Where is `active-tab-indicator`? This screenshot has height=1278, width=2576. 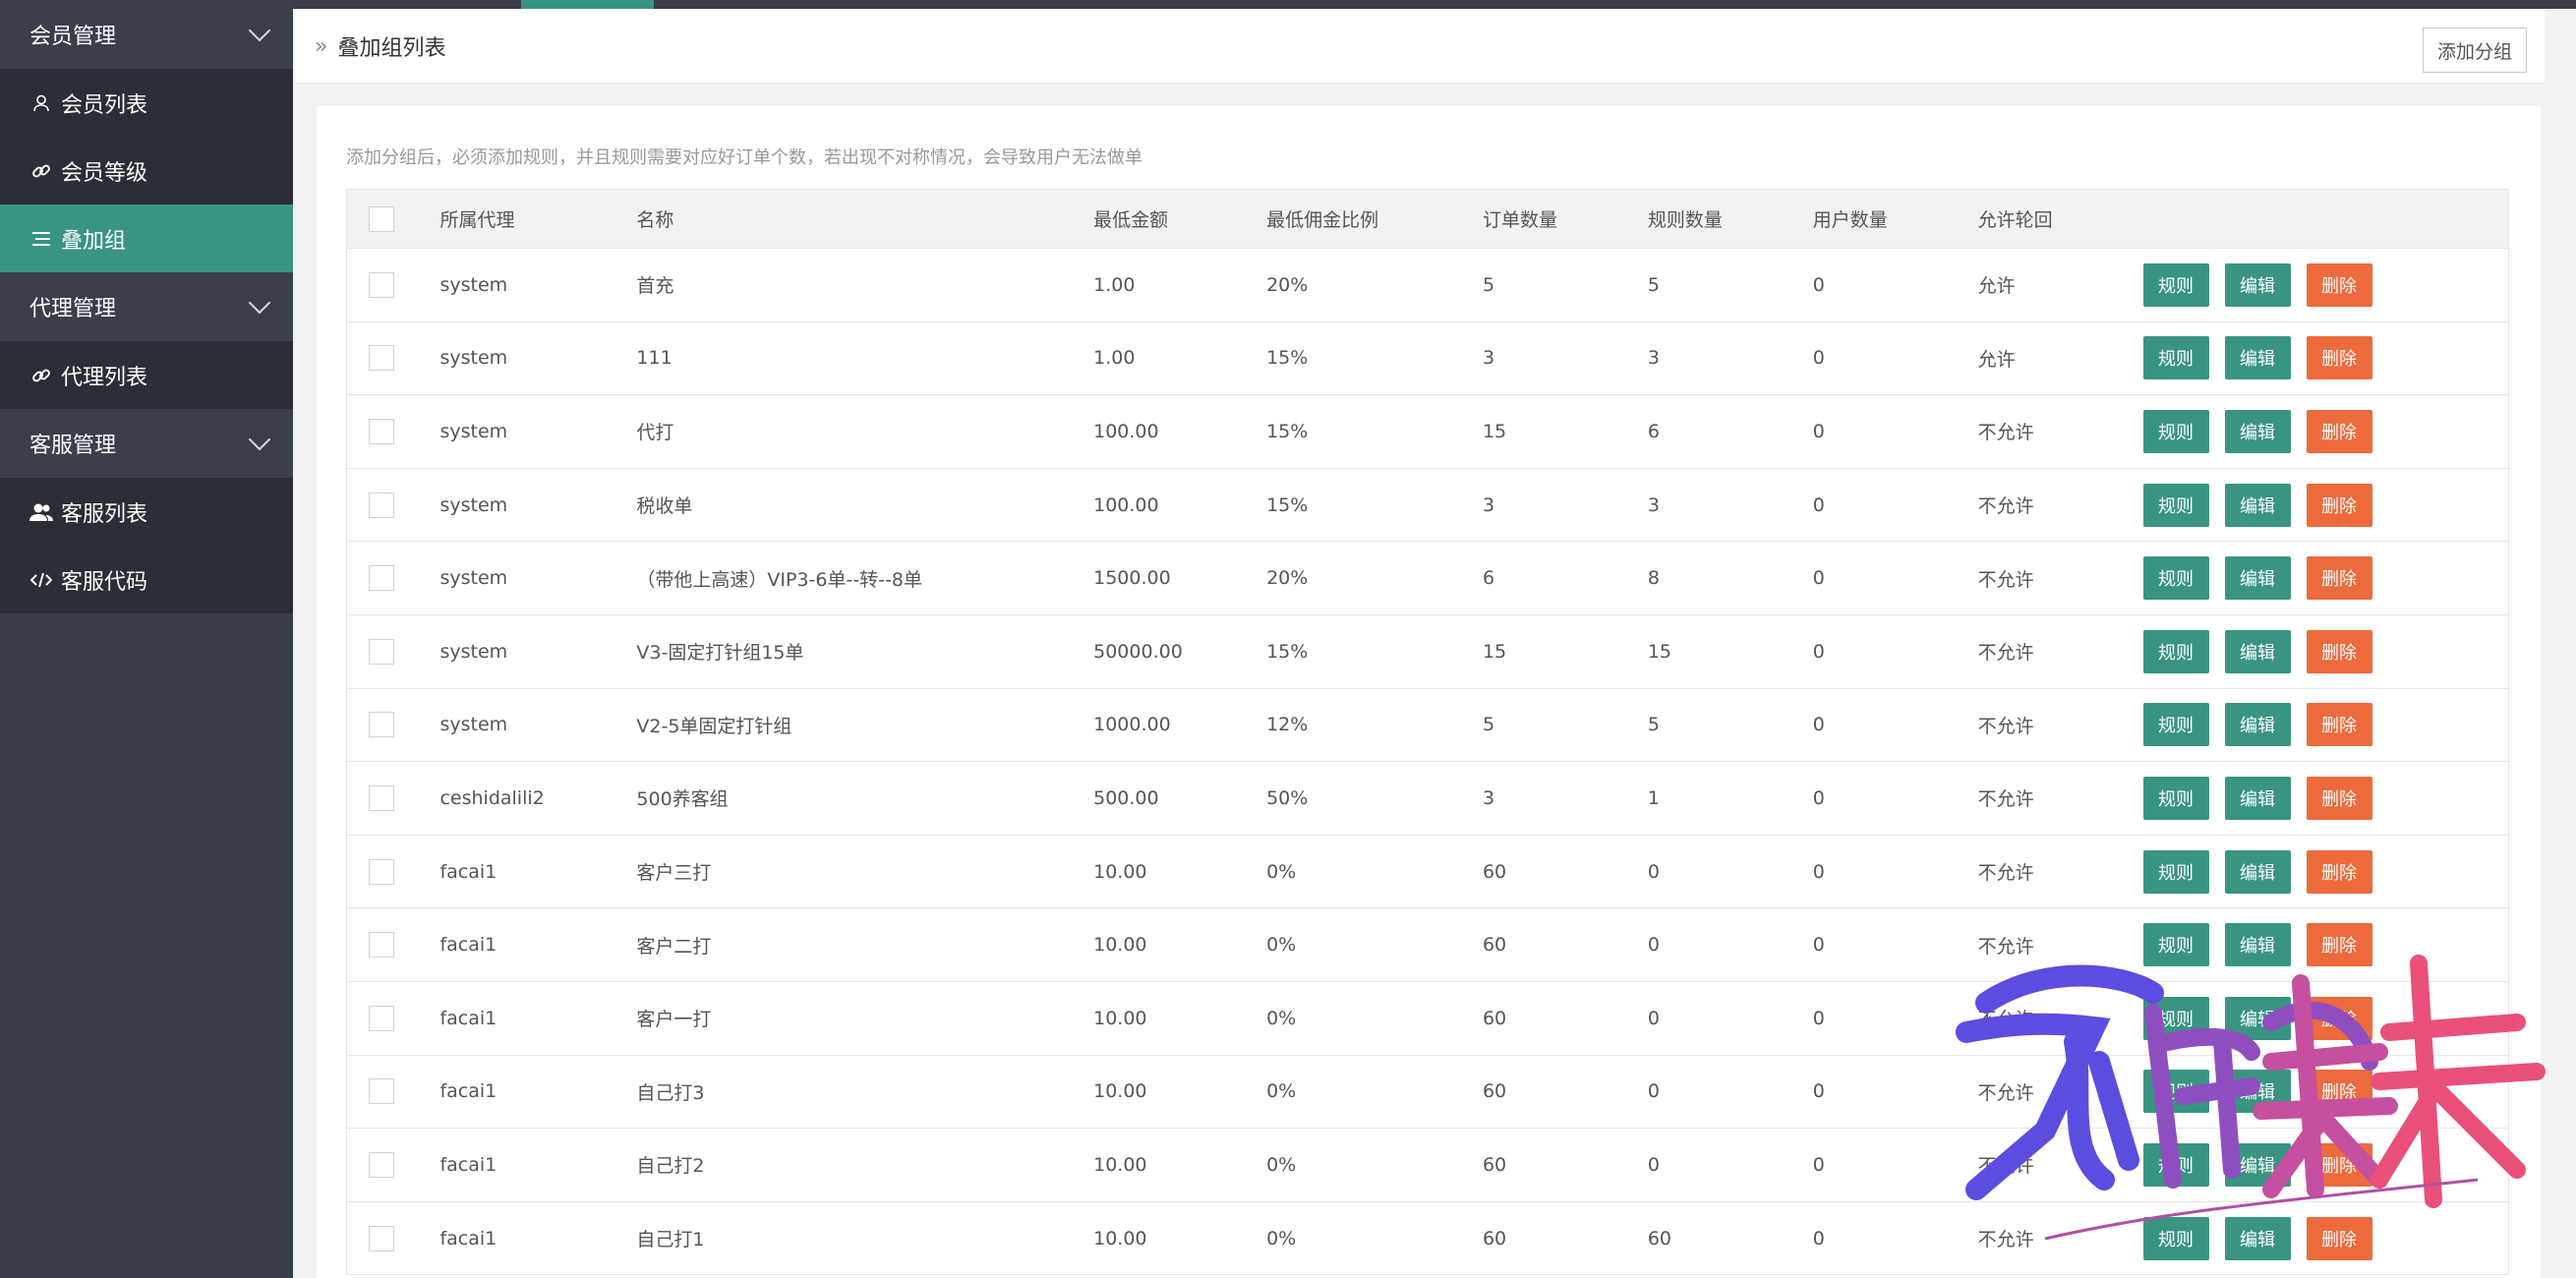 active-tab-indicator is located at coordinates (587, 4).